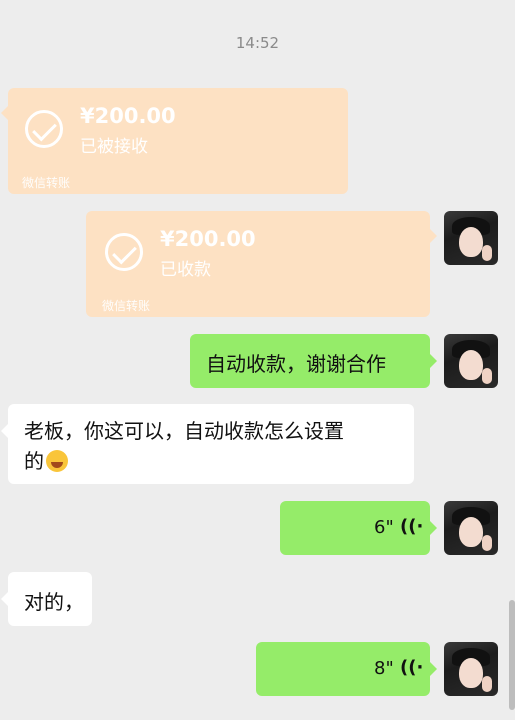 The image size is (515, 720). Describe the element at coordinates (57, 461) in the screenshot. I see `laughing-tears-emoji-icon` at that location.